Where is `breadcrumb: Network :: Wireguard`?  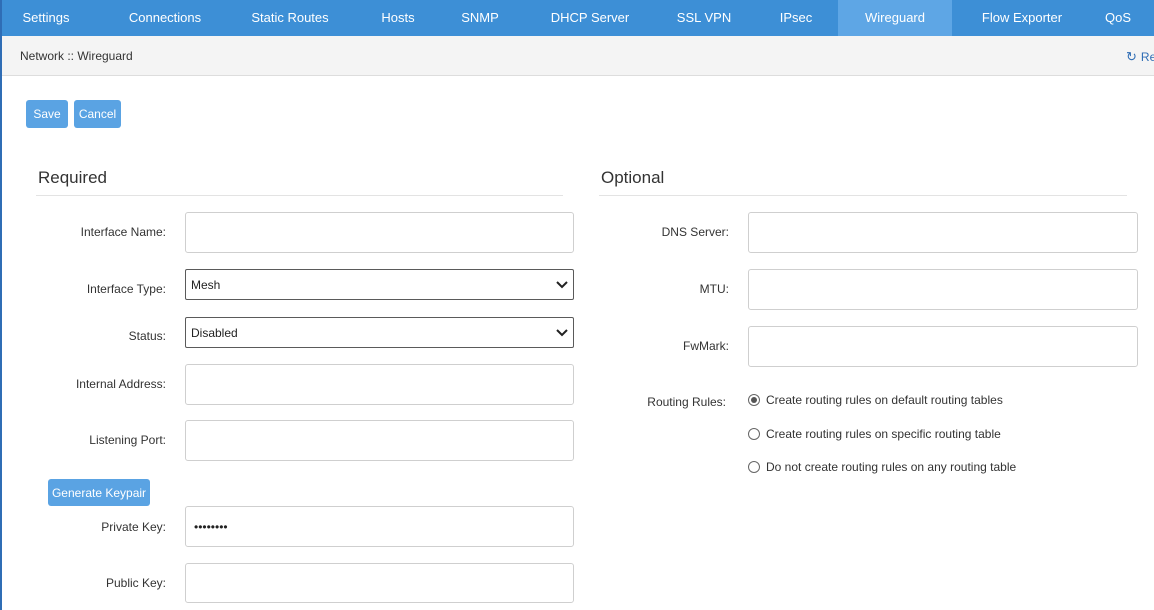
breadcrumb: Network :: Wireguard is located at coordinates (76, 56).